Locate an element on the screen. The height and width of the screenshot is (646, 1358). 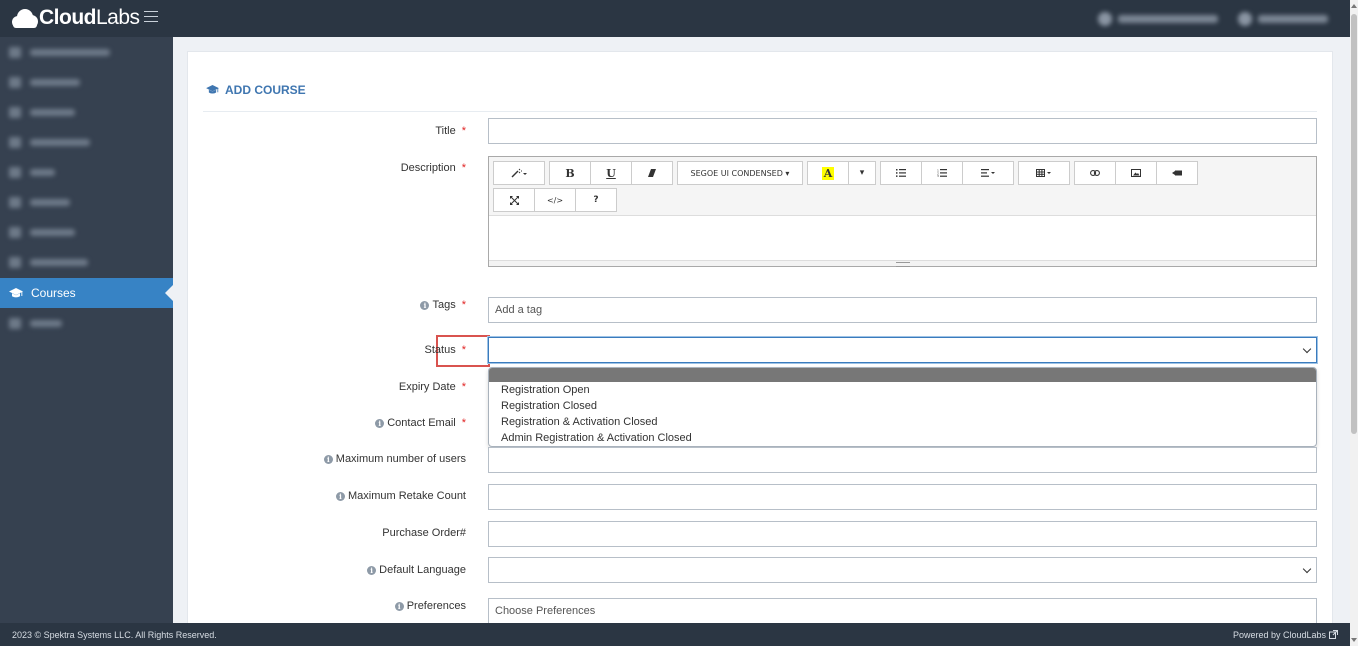
code-view-button: </> is located at coordinates (555, 200).